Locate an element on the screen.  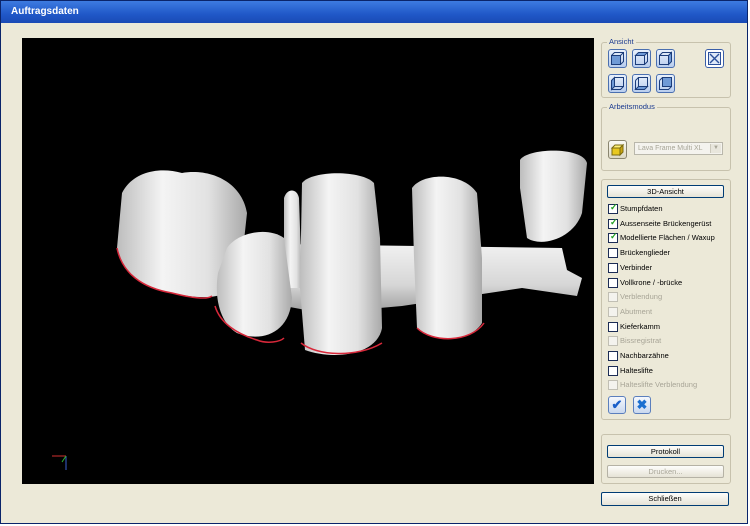
layer-checkbox-row: Abutment is located at coordinates (668, 312).